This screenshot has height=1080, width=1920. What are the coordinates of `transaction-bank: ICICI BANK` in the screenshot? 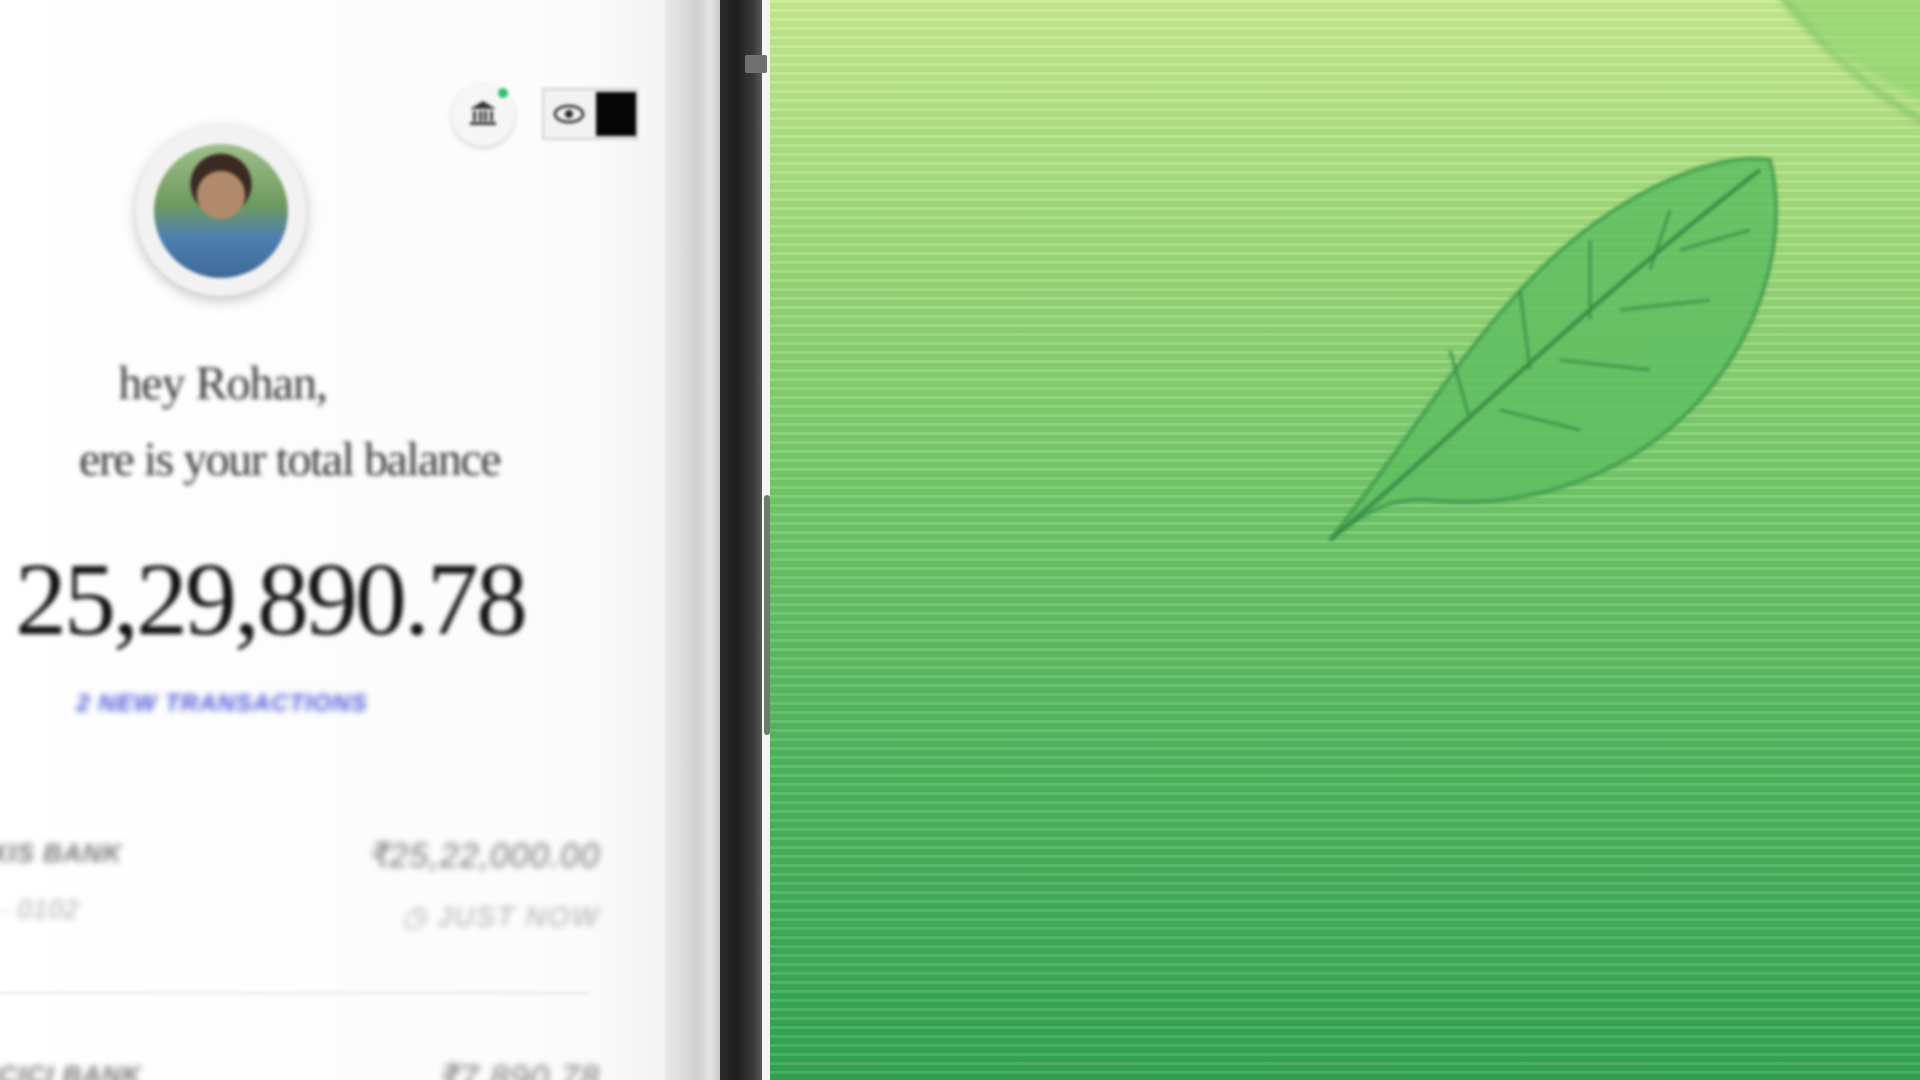 It's located at (71, 1070).